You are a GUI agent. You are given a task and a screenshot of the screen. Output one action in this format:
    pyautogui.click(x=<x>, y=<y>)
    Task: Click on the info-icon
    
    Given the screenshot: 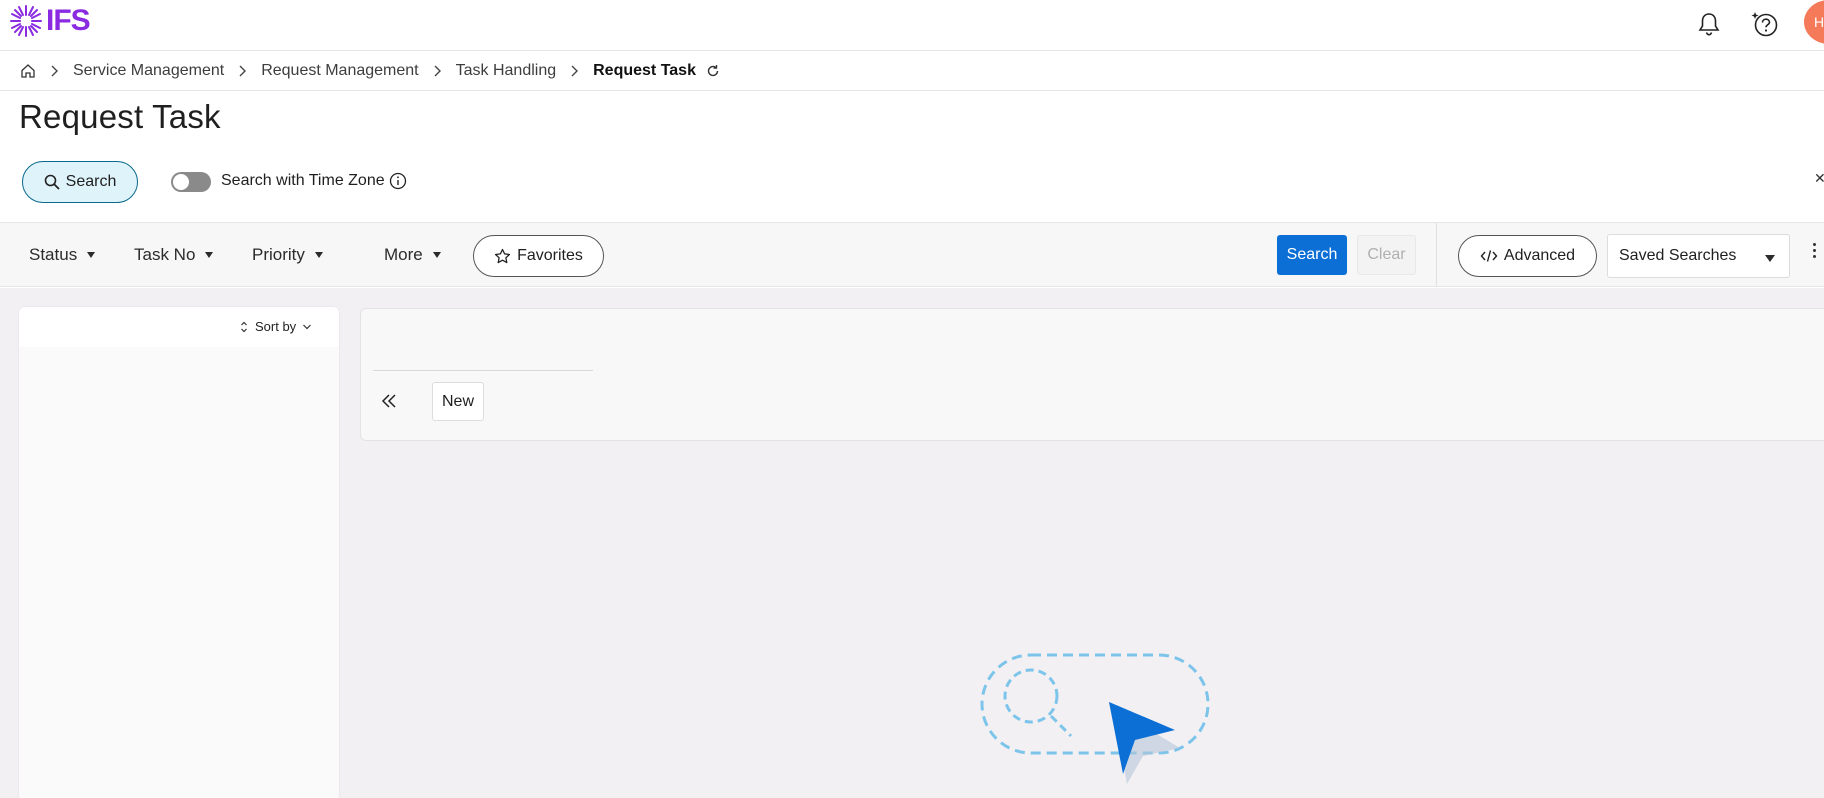 What is the action you would take?
    pyautogui.click(x=398, y=181)
    